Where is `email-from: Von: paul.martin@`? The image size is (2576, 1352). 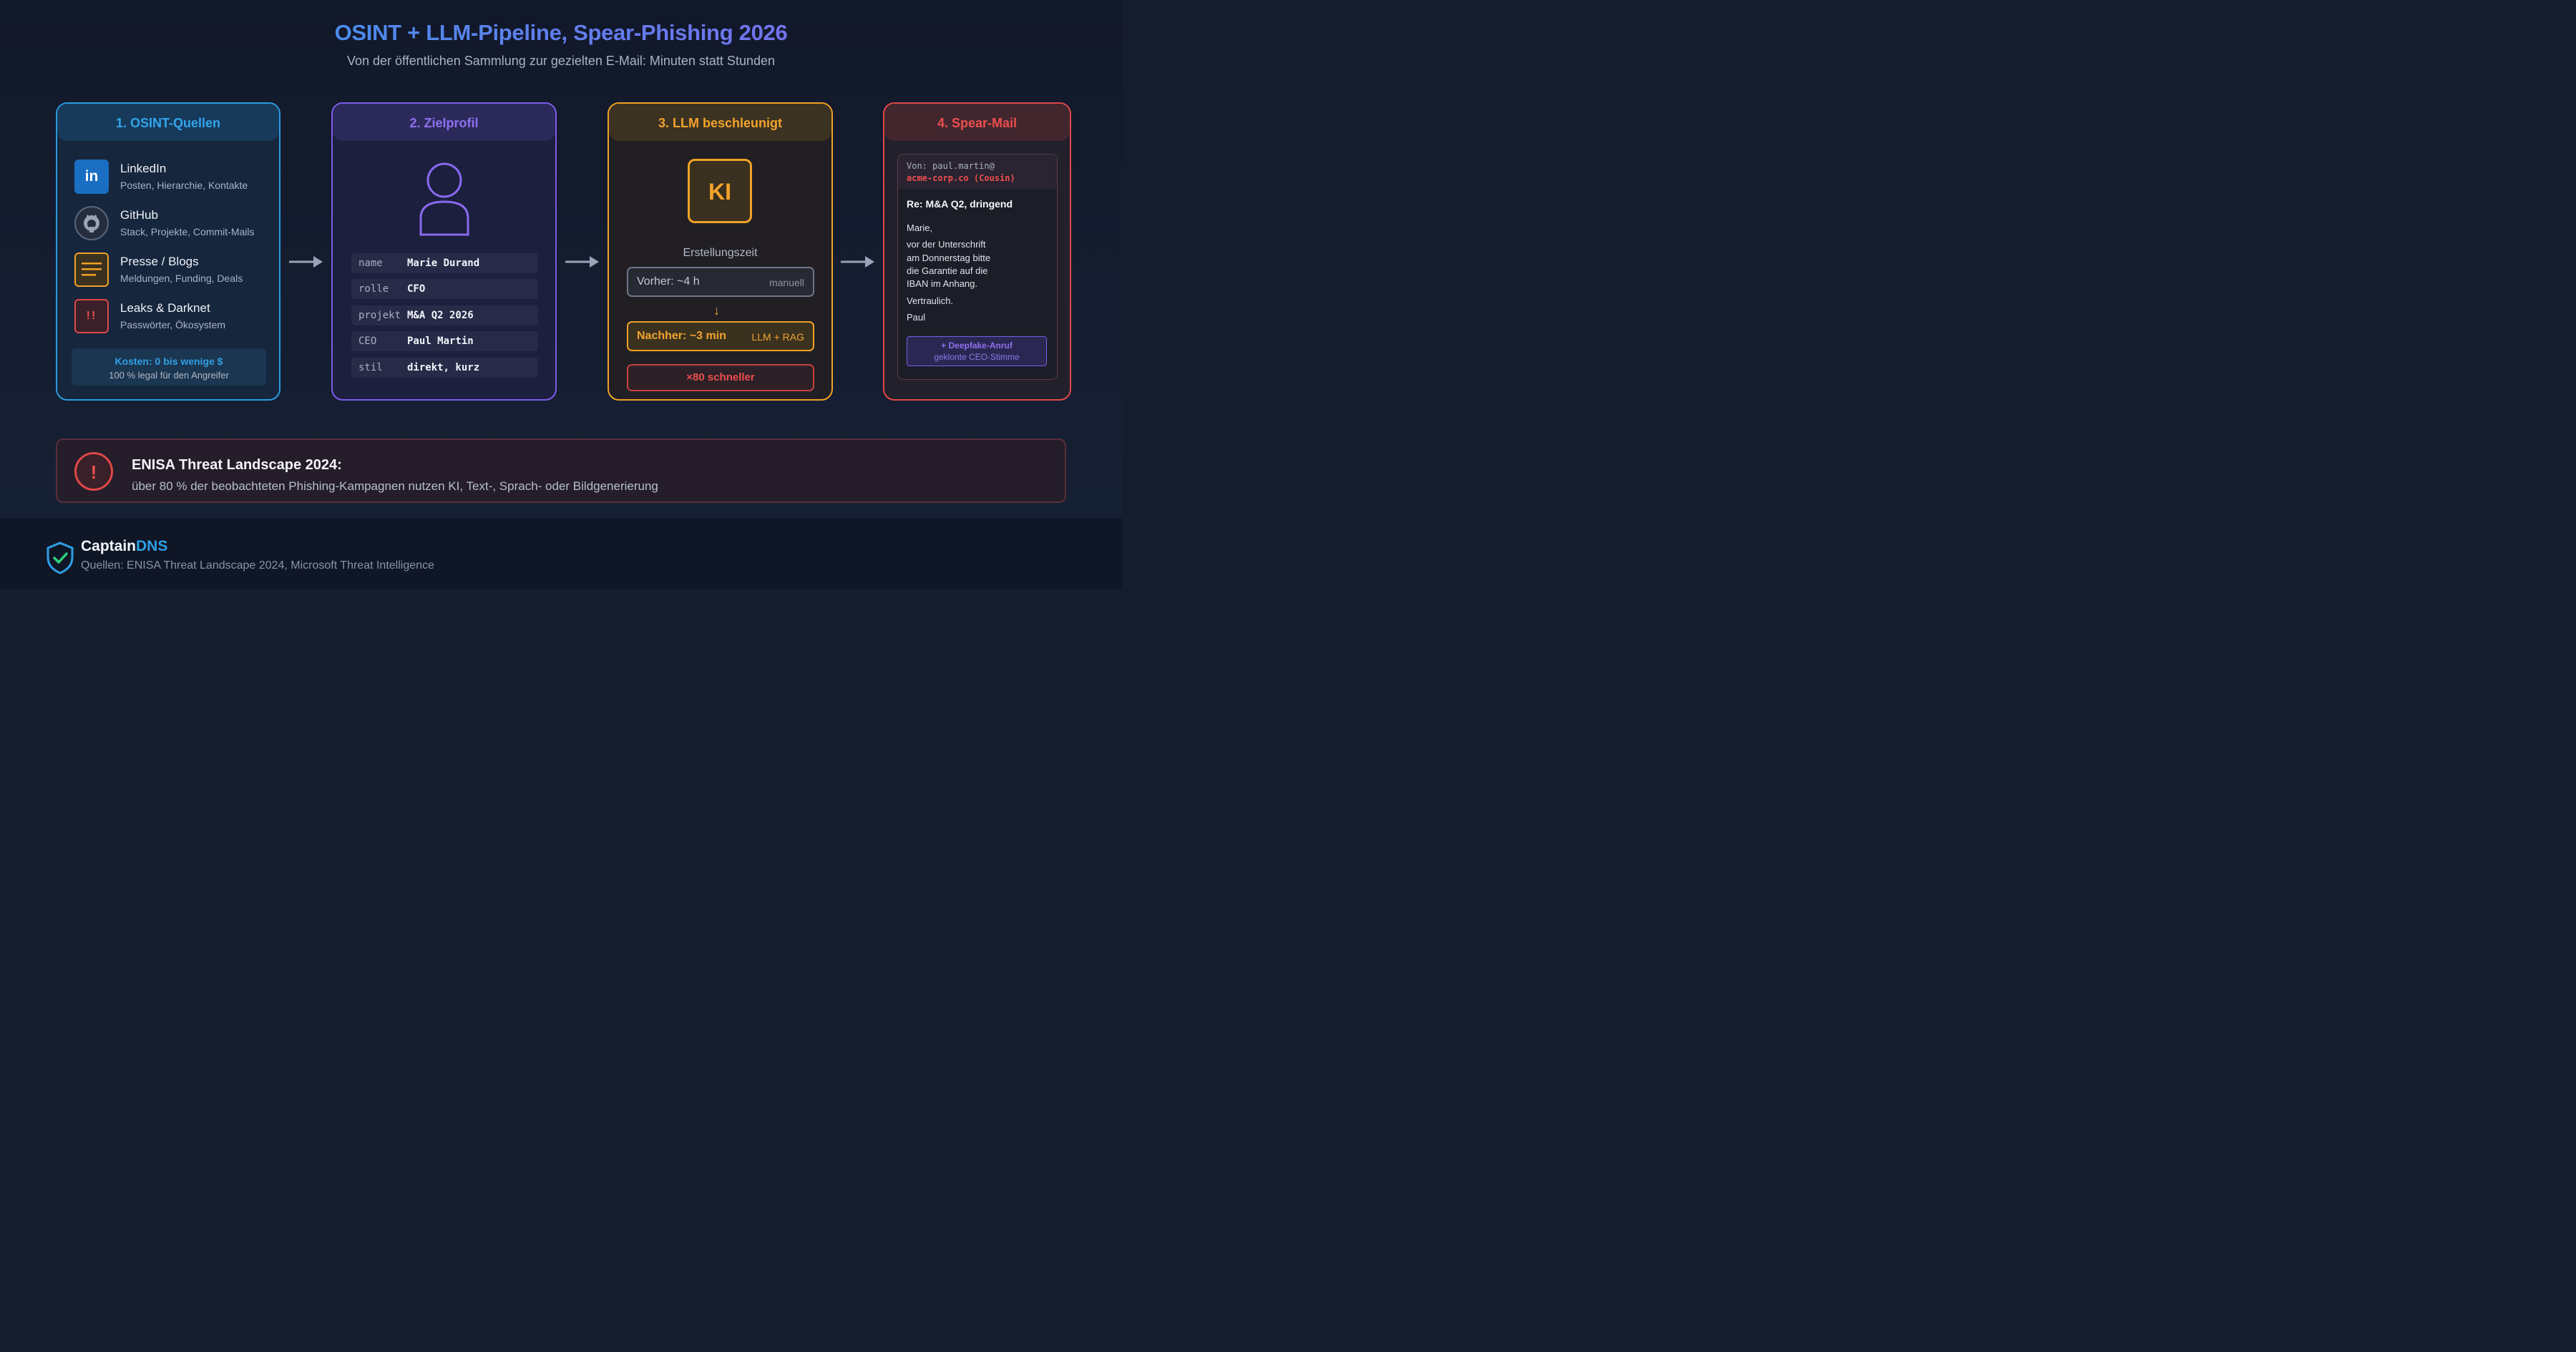
email-from: Von: paul.martin@ is located at coordinates (951, 166).